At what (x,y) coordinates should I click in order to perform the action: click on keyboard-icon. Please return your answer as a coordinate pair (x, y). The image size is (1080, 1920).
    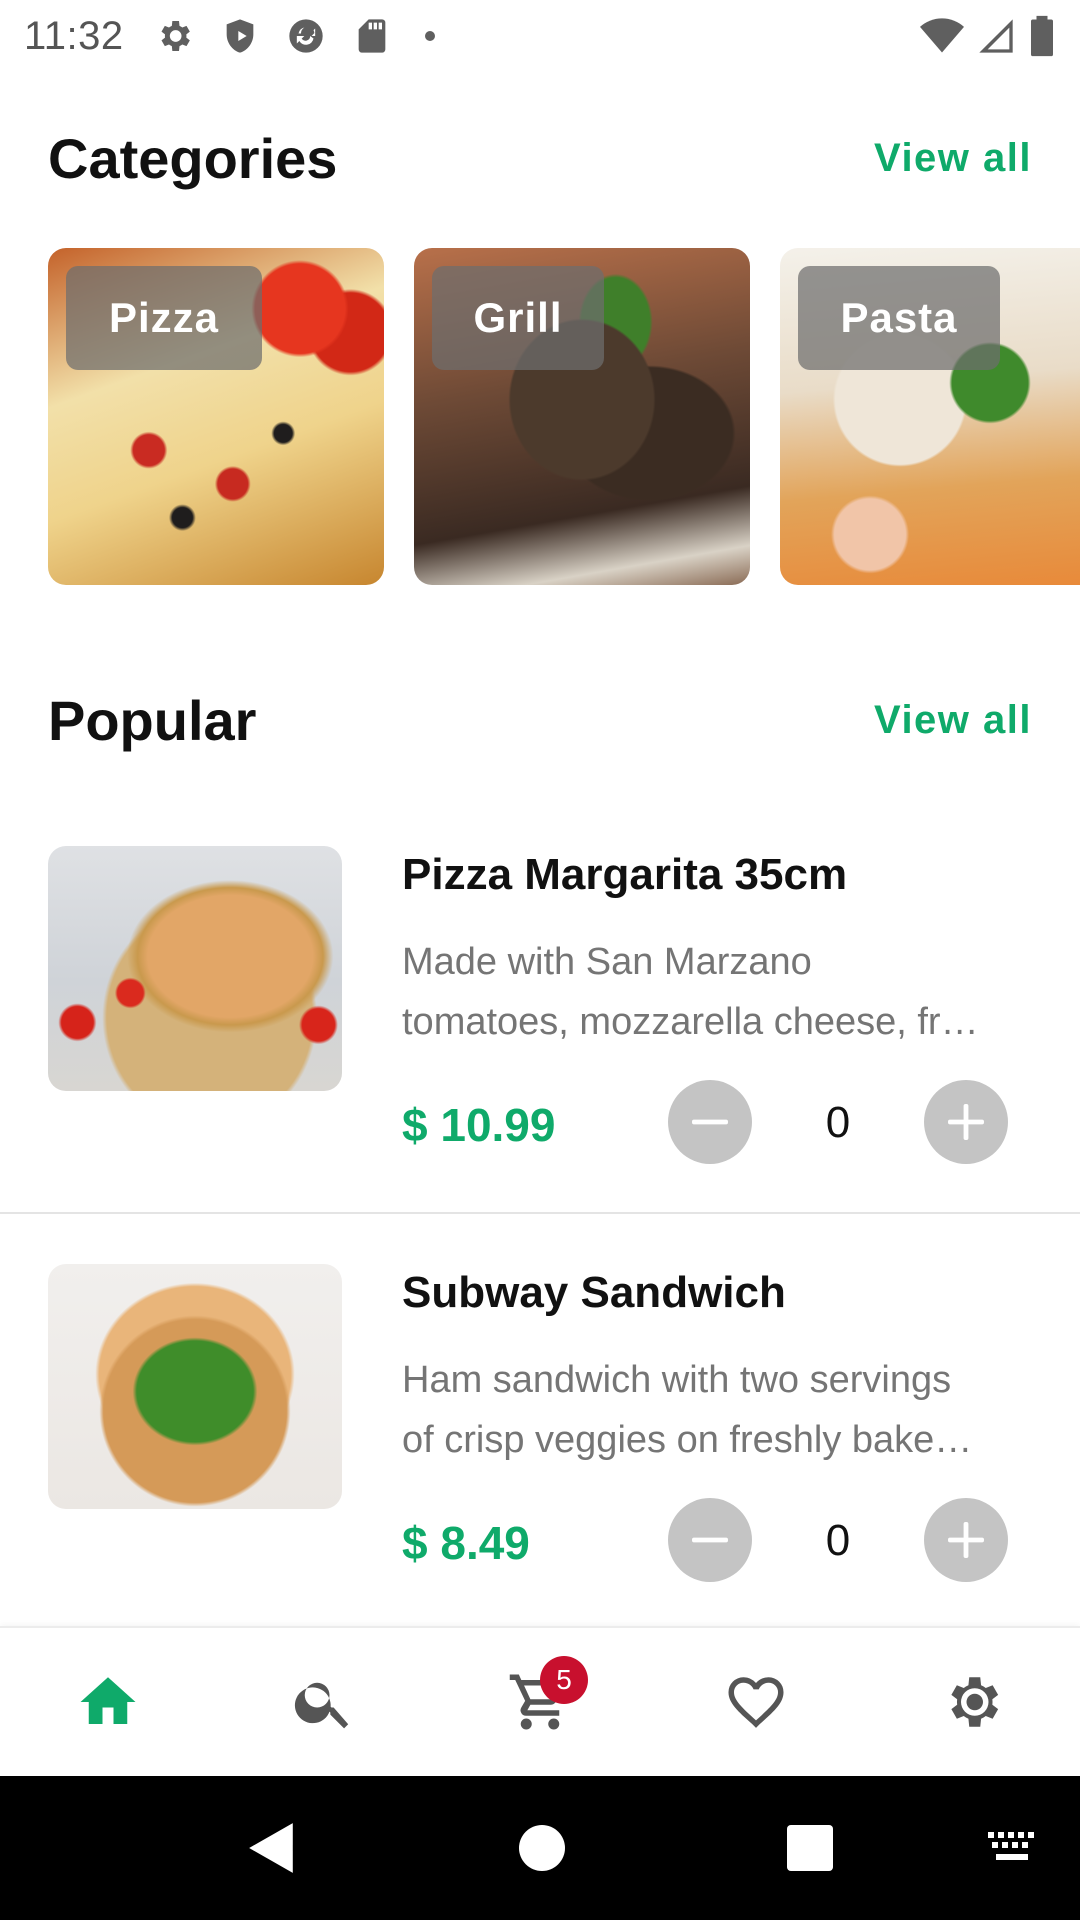
    Looking at the image, I should click on (1011, 1846).